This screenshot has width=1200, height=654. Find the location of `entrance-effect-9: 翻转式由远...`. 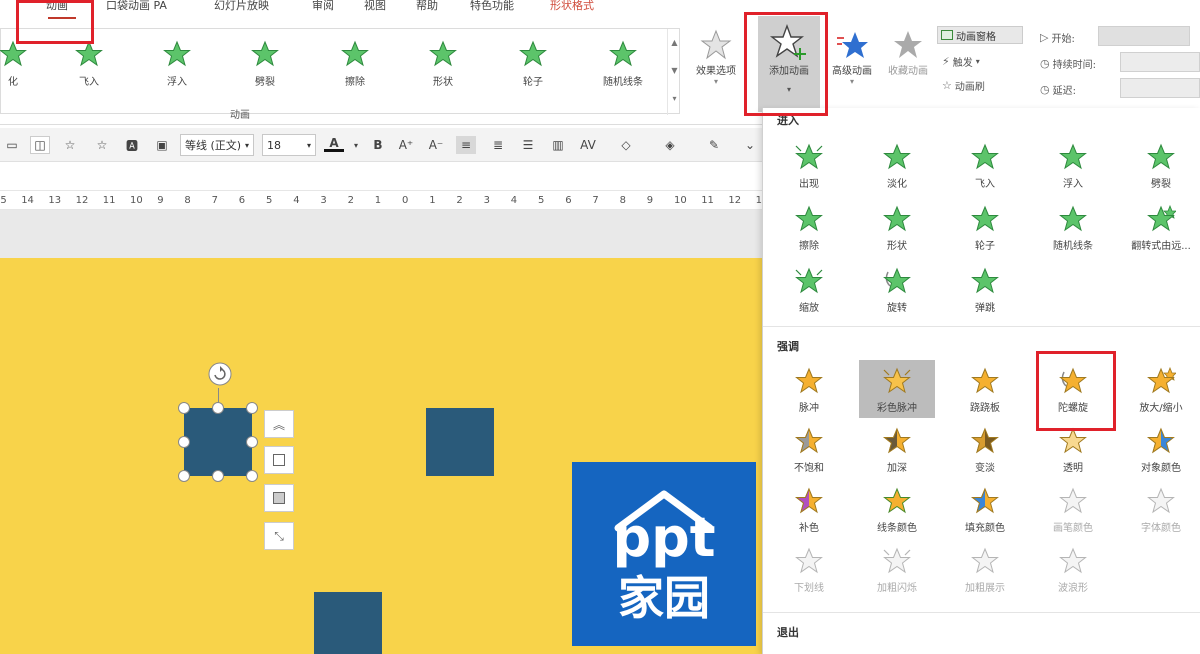

entrance-effect-9: 翻转式由远... is located at coordinates (1161, 228).